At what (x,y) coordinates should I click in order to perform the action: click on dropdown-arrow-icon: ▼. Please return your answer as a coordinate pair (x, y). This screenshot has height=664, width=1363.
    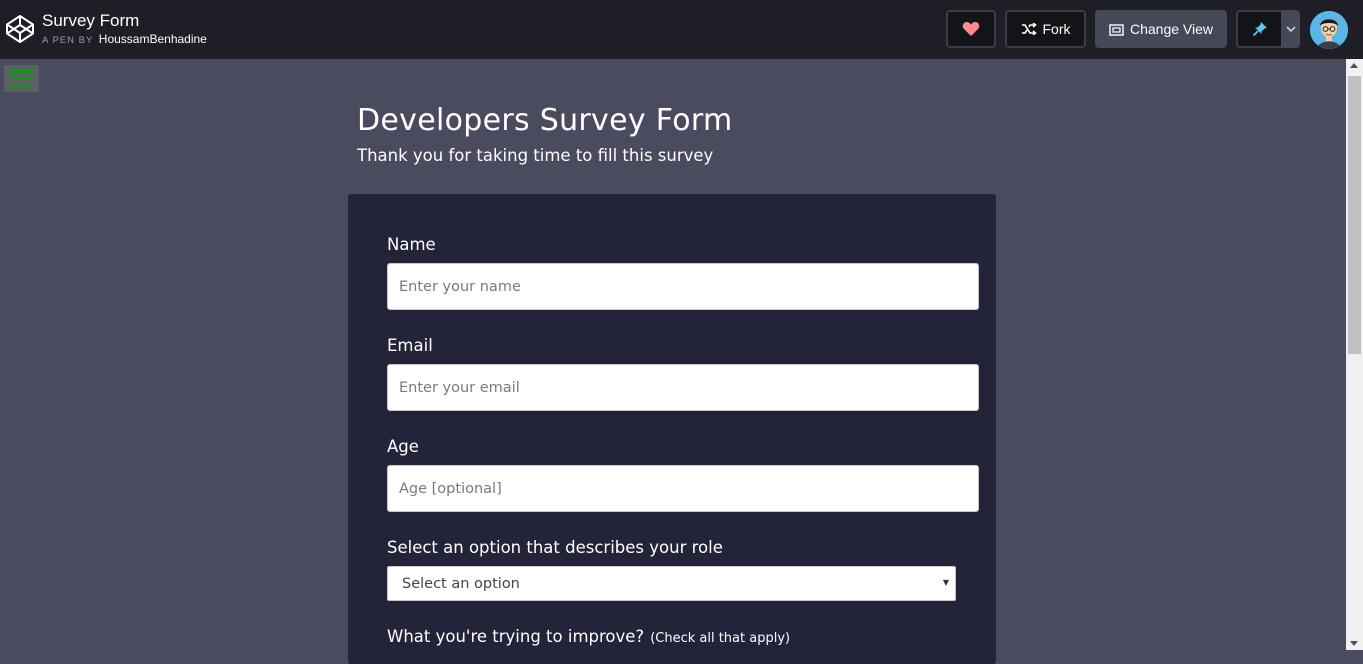
    Looking at the image, I should click on (945, 582).